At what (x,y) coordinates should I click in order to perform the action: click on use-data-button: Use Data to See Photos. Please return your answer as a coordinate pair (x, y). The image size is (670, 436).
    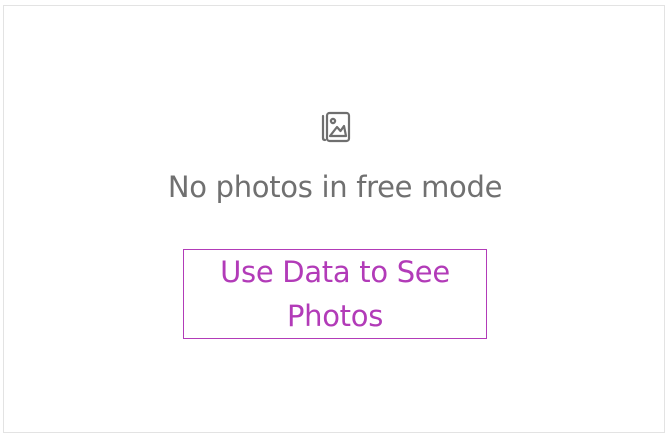
    Looking at the image, I should click on (335, 294).